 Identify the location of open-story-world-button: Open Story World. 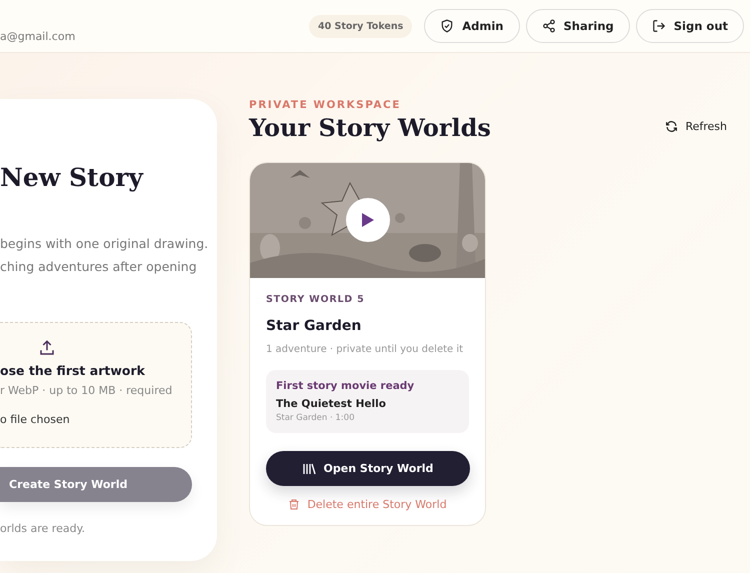
(368, 468).